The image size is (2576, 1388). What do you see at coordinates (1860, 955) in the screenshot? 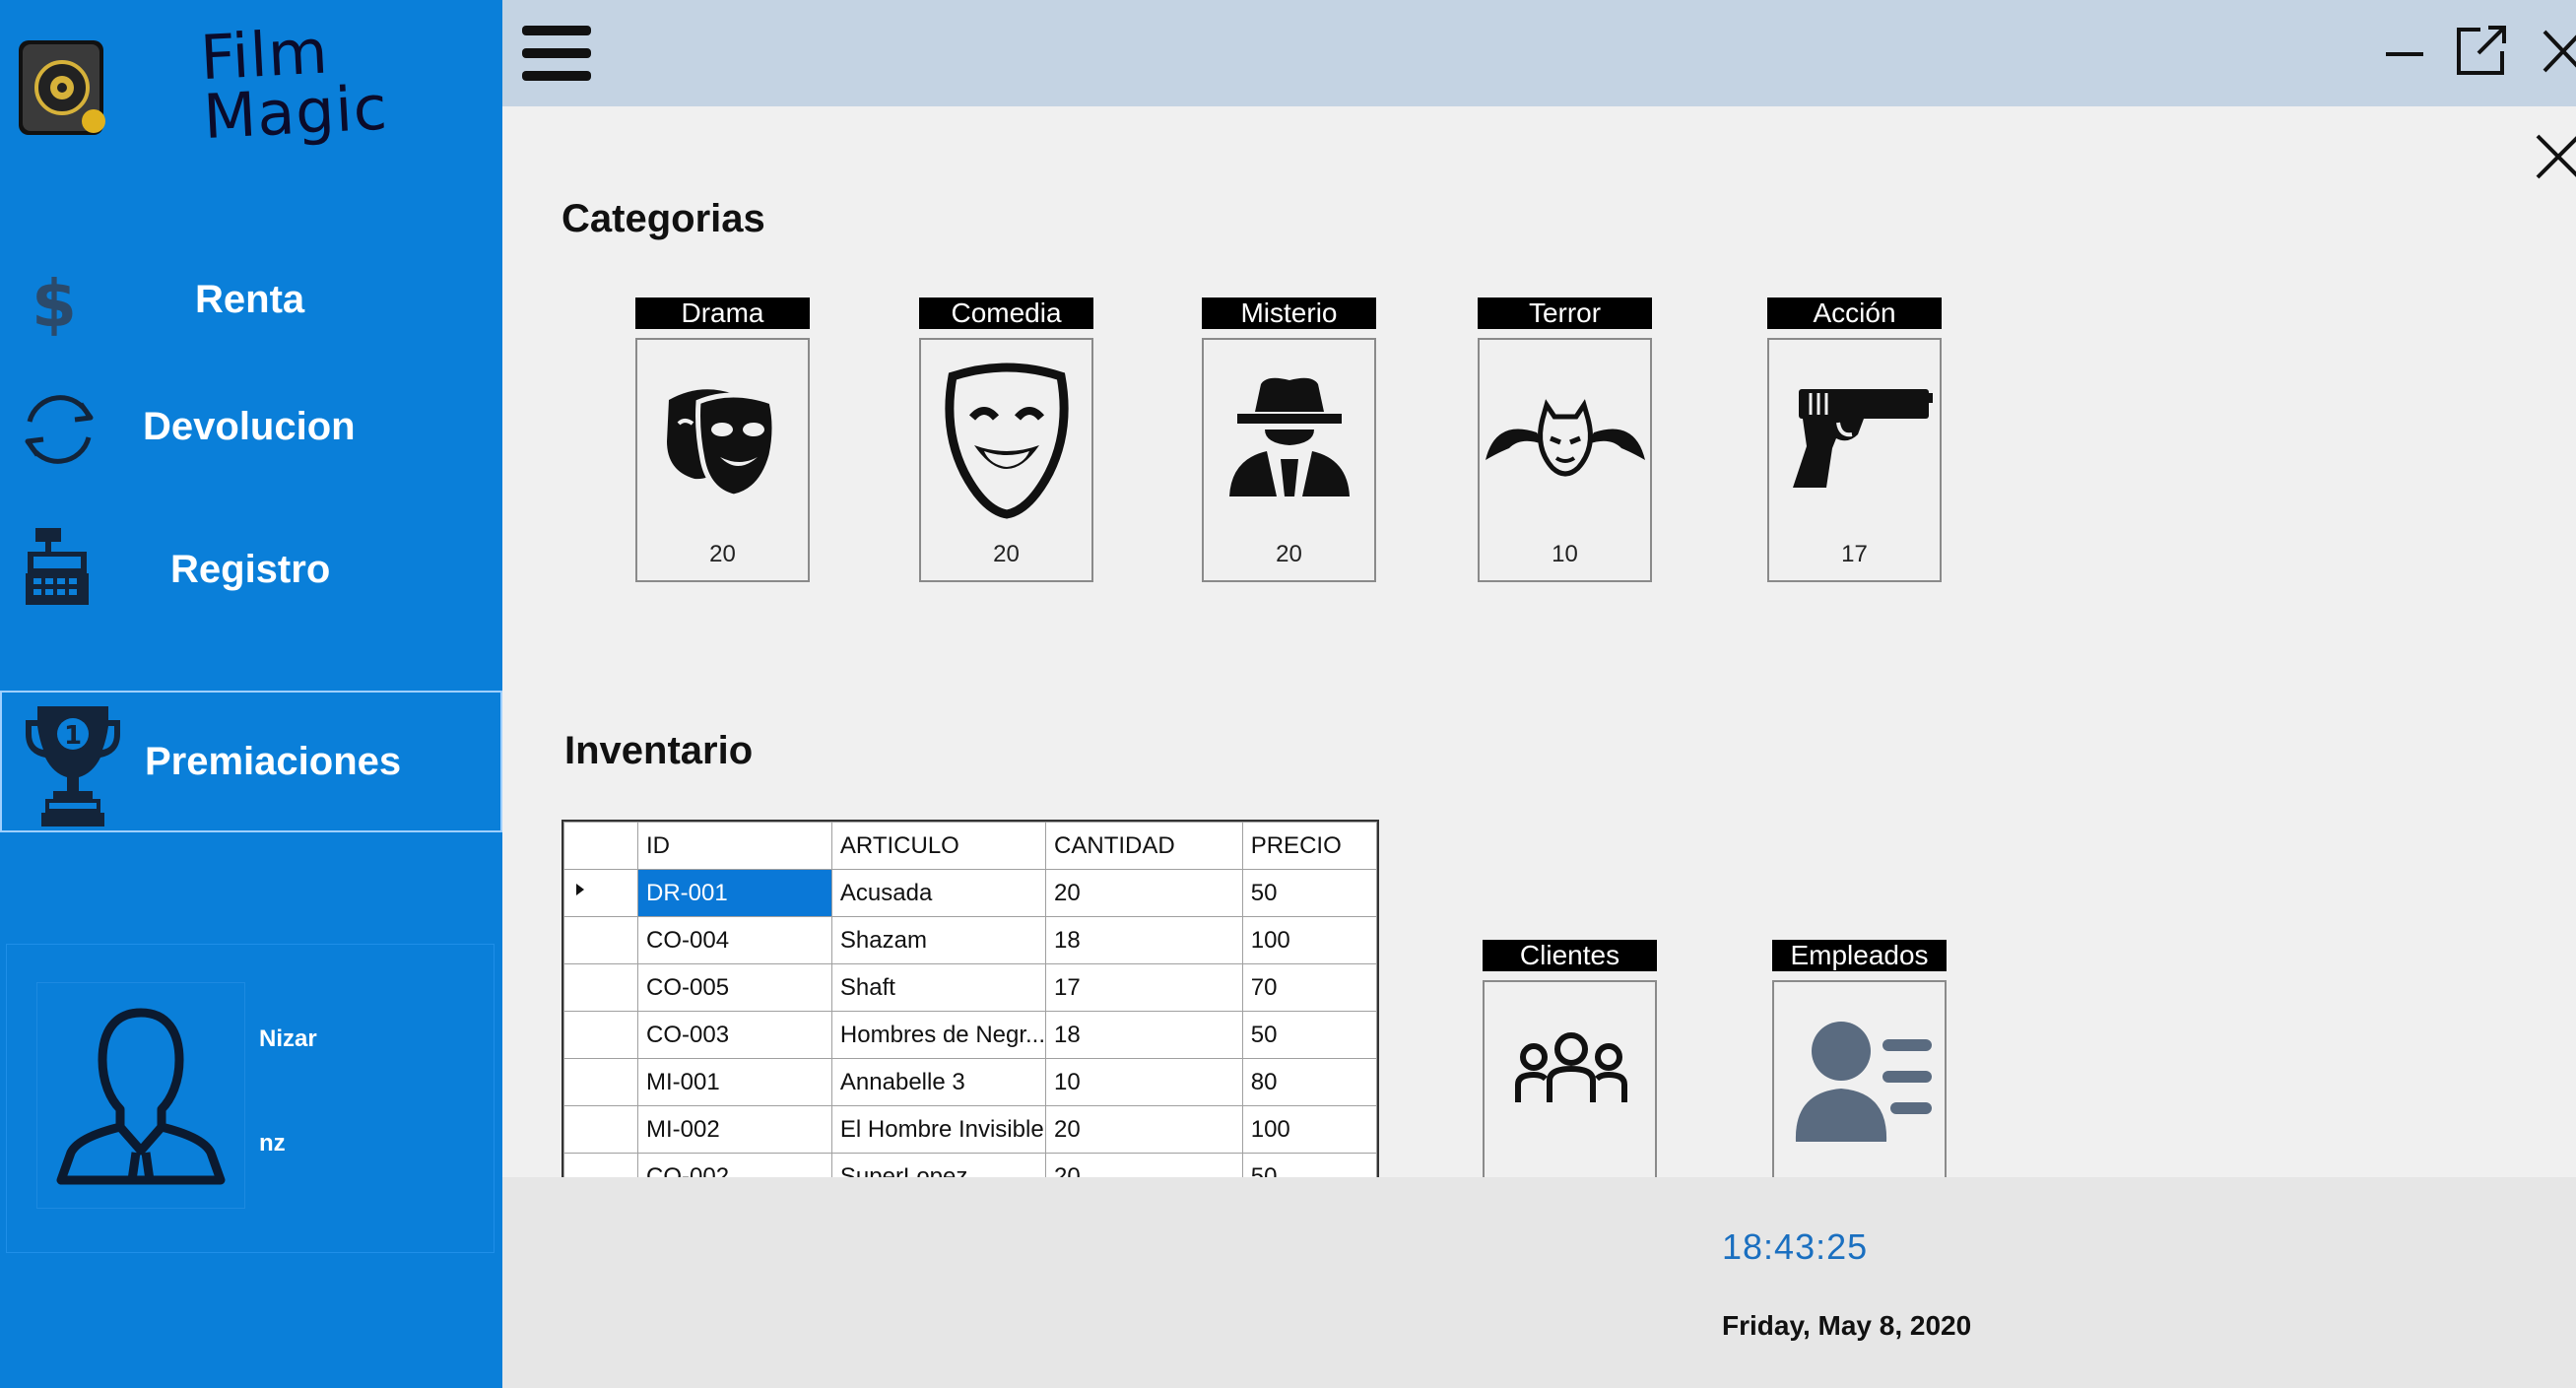
I see `shortcut-label-empleados: Empleados` at bounding box center [1860, 955].